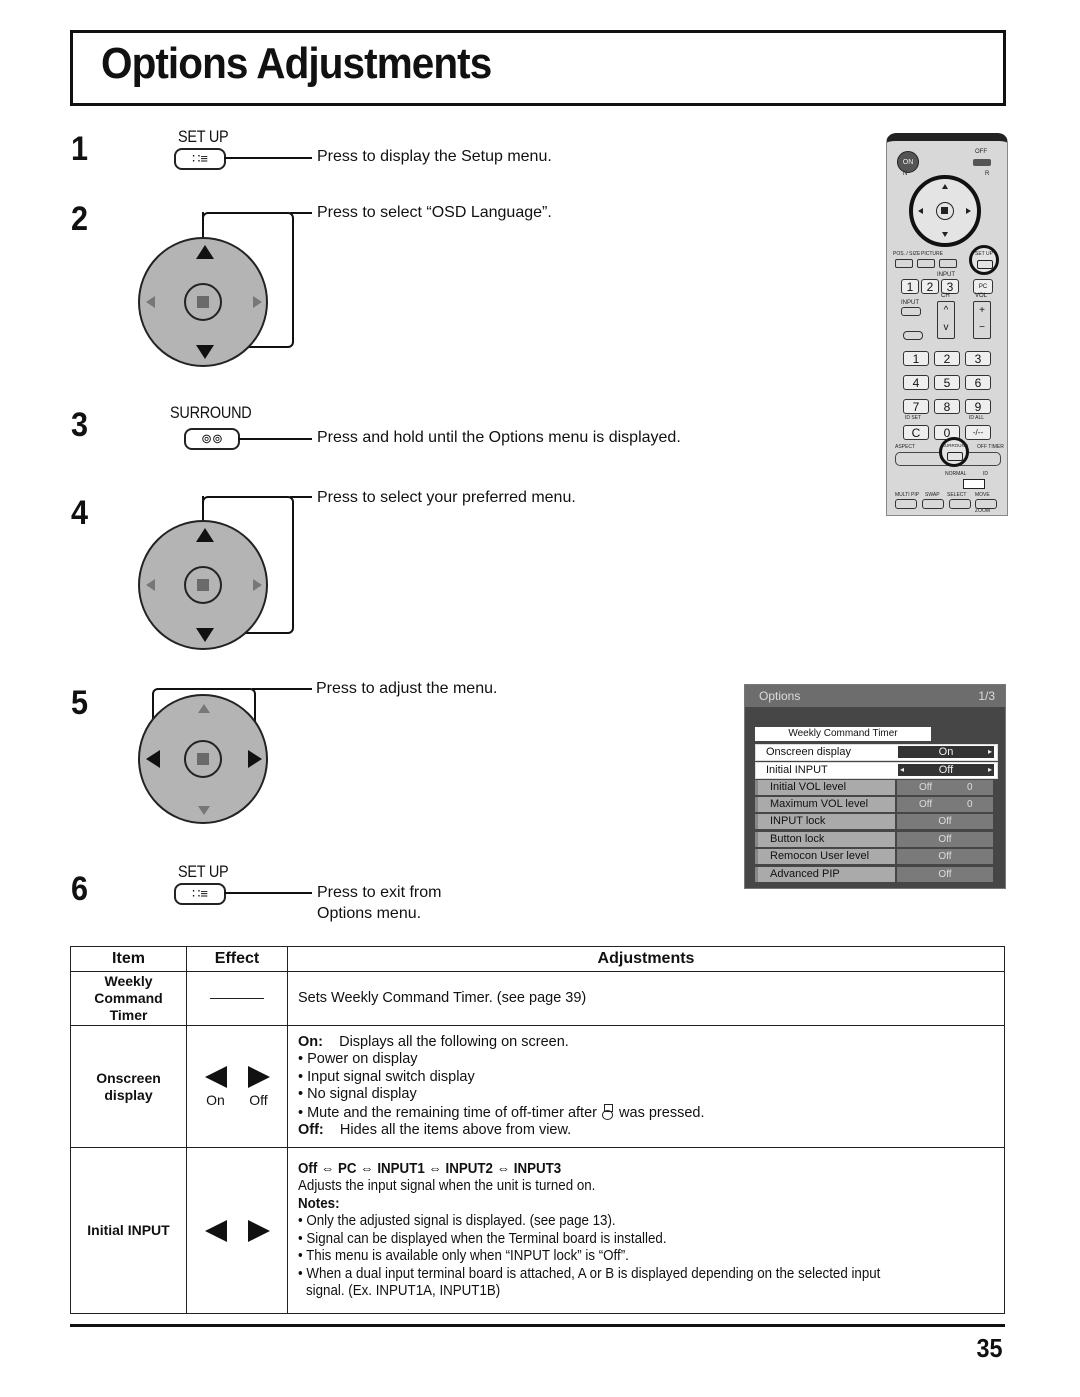  I want to click on osd-row-label: Advanced PIP, so click(825, 874).